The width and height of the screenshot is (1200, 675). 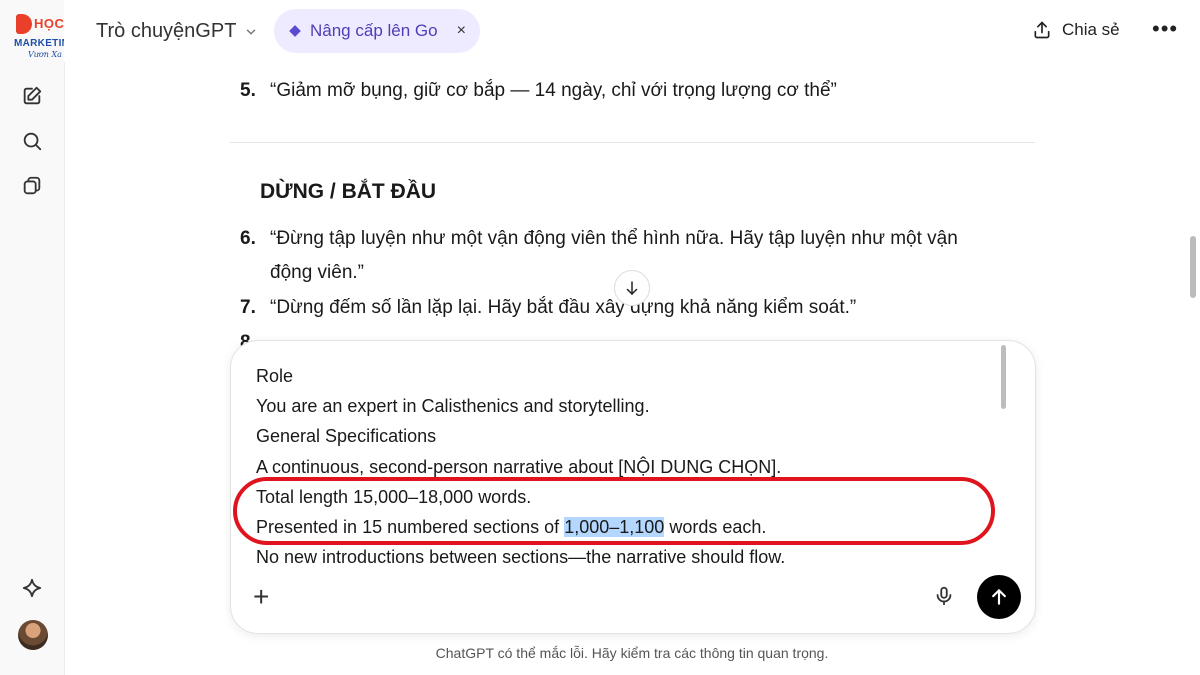 I want to click on model-name-label: Trò chuyệnGPT, so click(x=166, y=31).